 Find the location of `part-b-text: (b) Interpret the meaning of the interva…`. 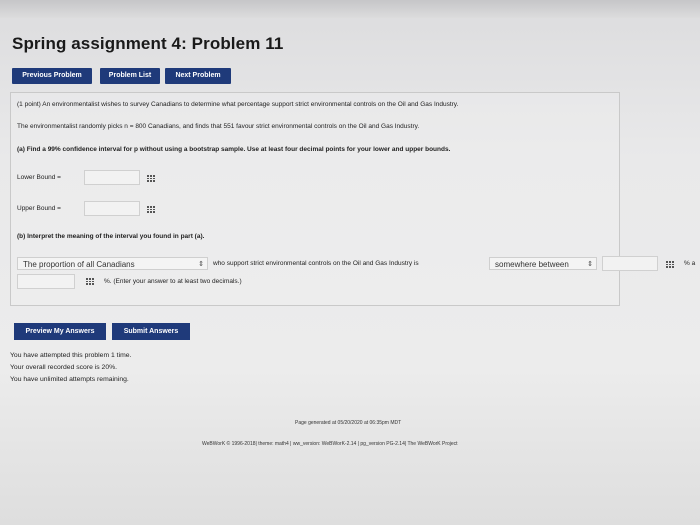

part-b-text: (b) Interpret the meaning of the interva… is located at coordinates (111, 236).